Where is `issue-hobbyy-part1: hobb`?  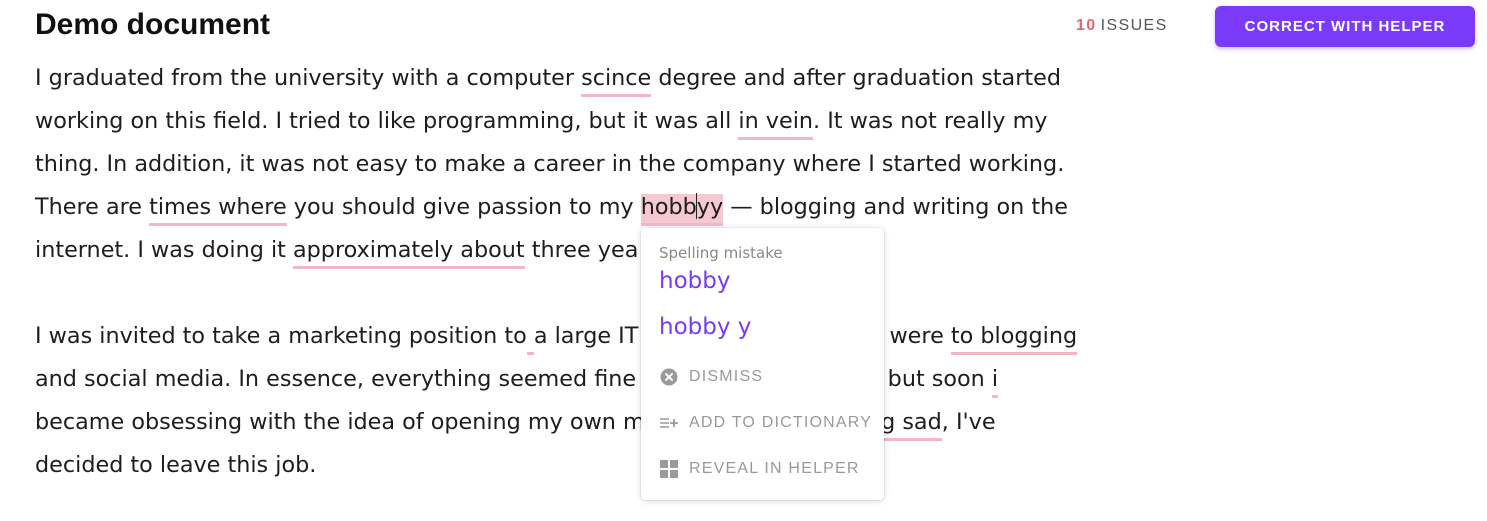
issue-hobbyy-part1: hobb is located at coordinates (668, 207).